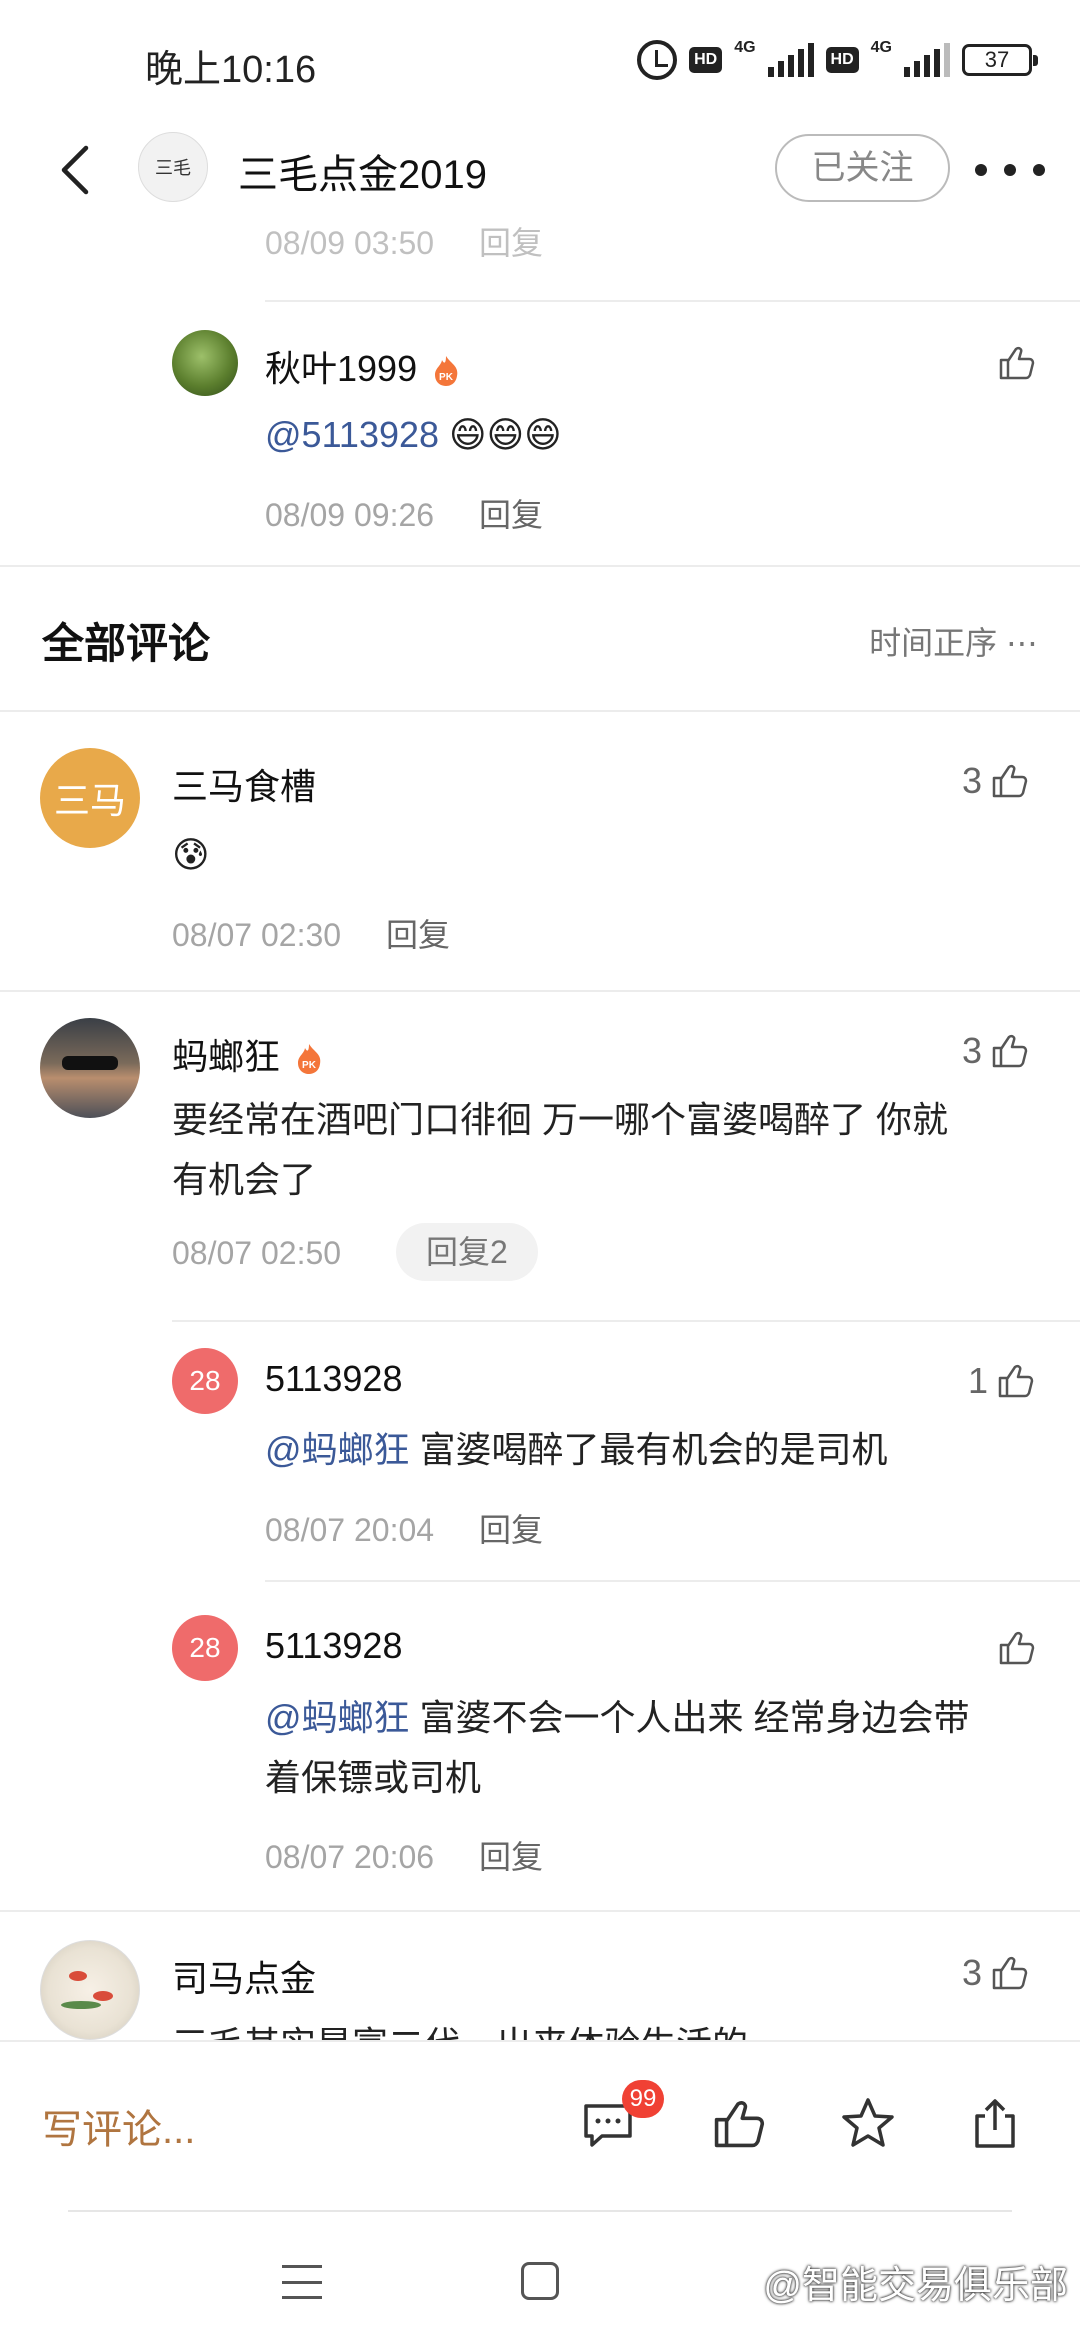  I want to click on comment-author: 三马食槽, so click(244, 784).